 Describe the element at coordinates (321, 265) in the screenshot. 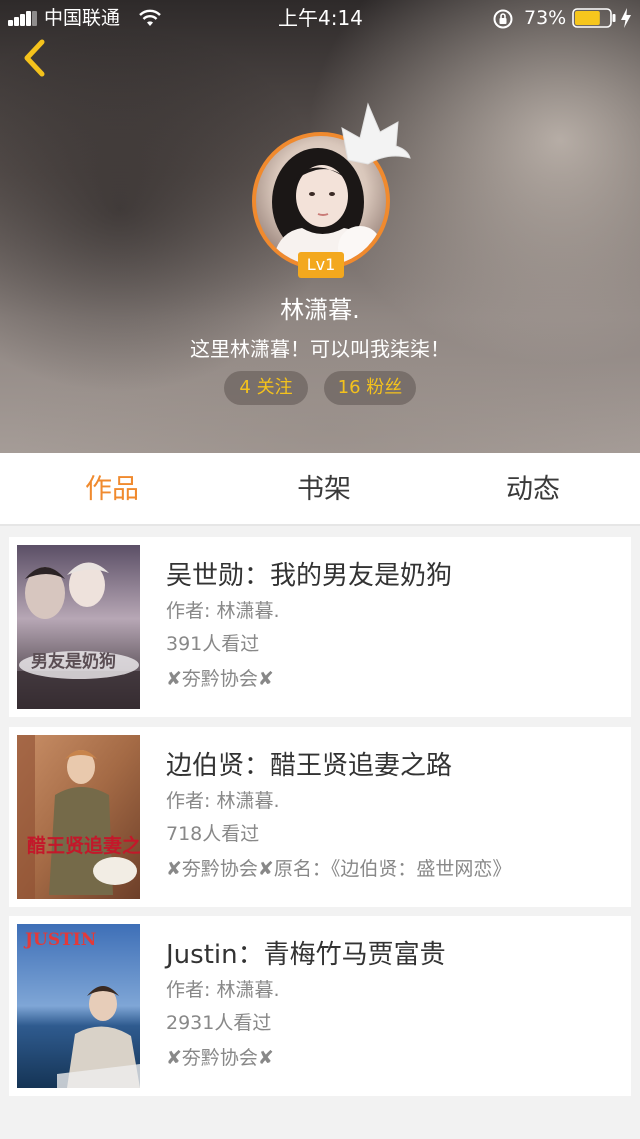

I see `level-badge: Lv1` at that location.